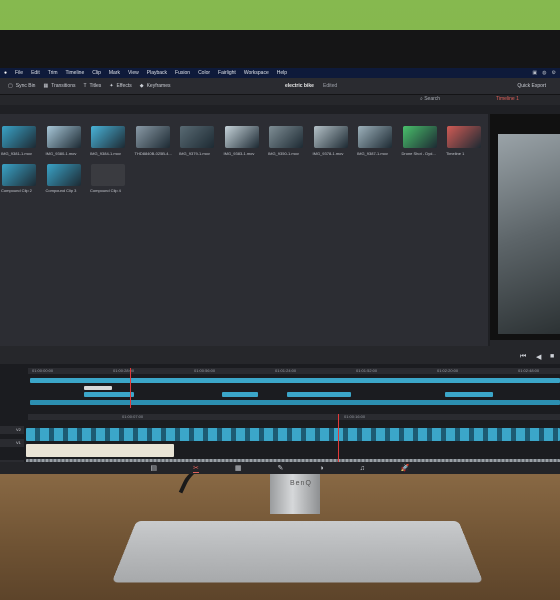  What do you see at coordinates (430, 99) in the screenshot?
I see `search-field: ⌕ Search` at bounding box center [430, 99].